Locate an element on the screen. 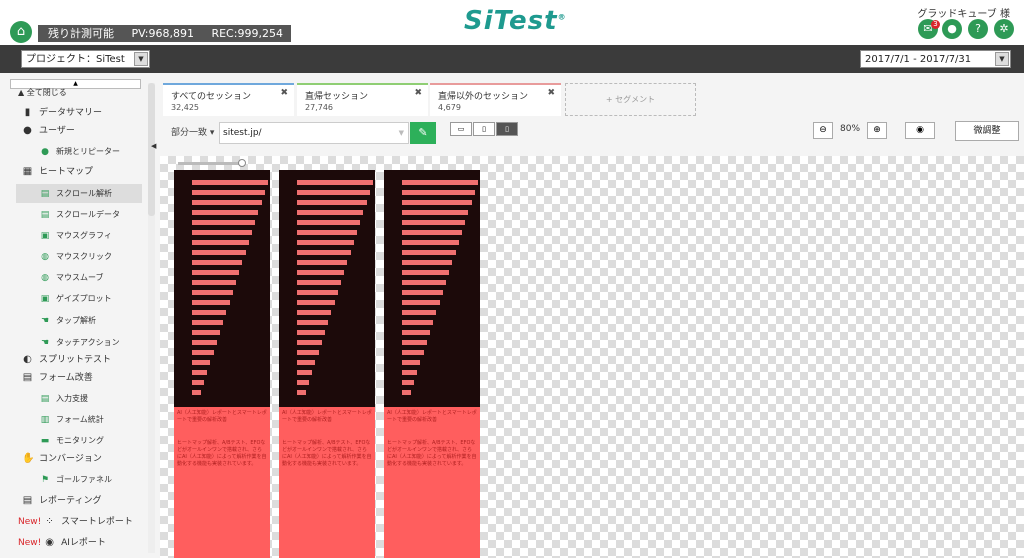  segment-all-sessions: すべてのセッション 32,425 ✖ is located at coordinates (228, 99).